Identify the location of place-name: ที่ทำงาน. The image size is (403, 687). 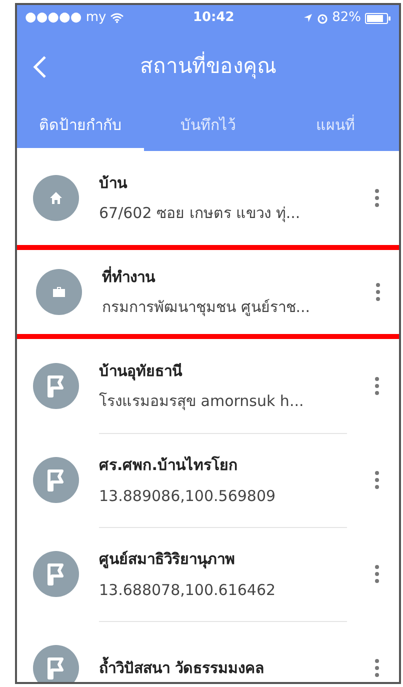
(129, 277).